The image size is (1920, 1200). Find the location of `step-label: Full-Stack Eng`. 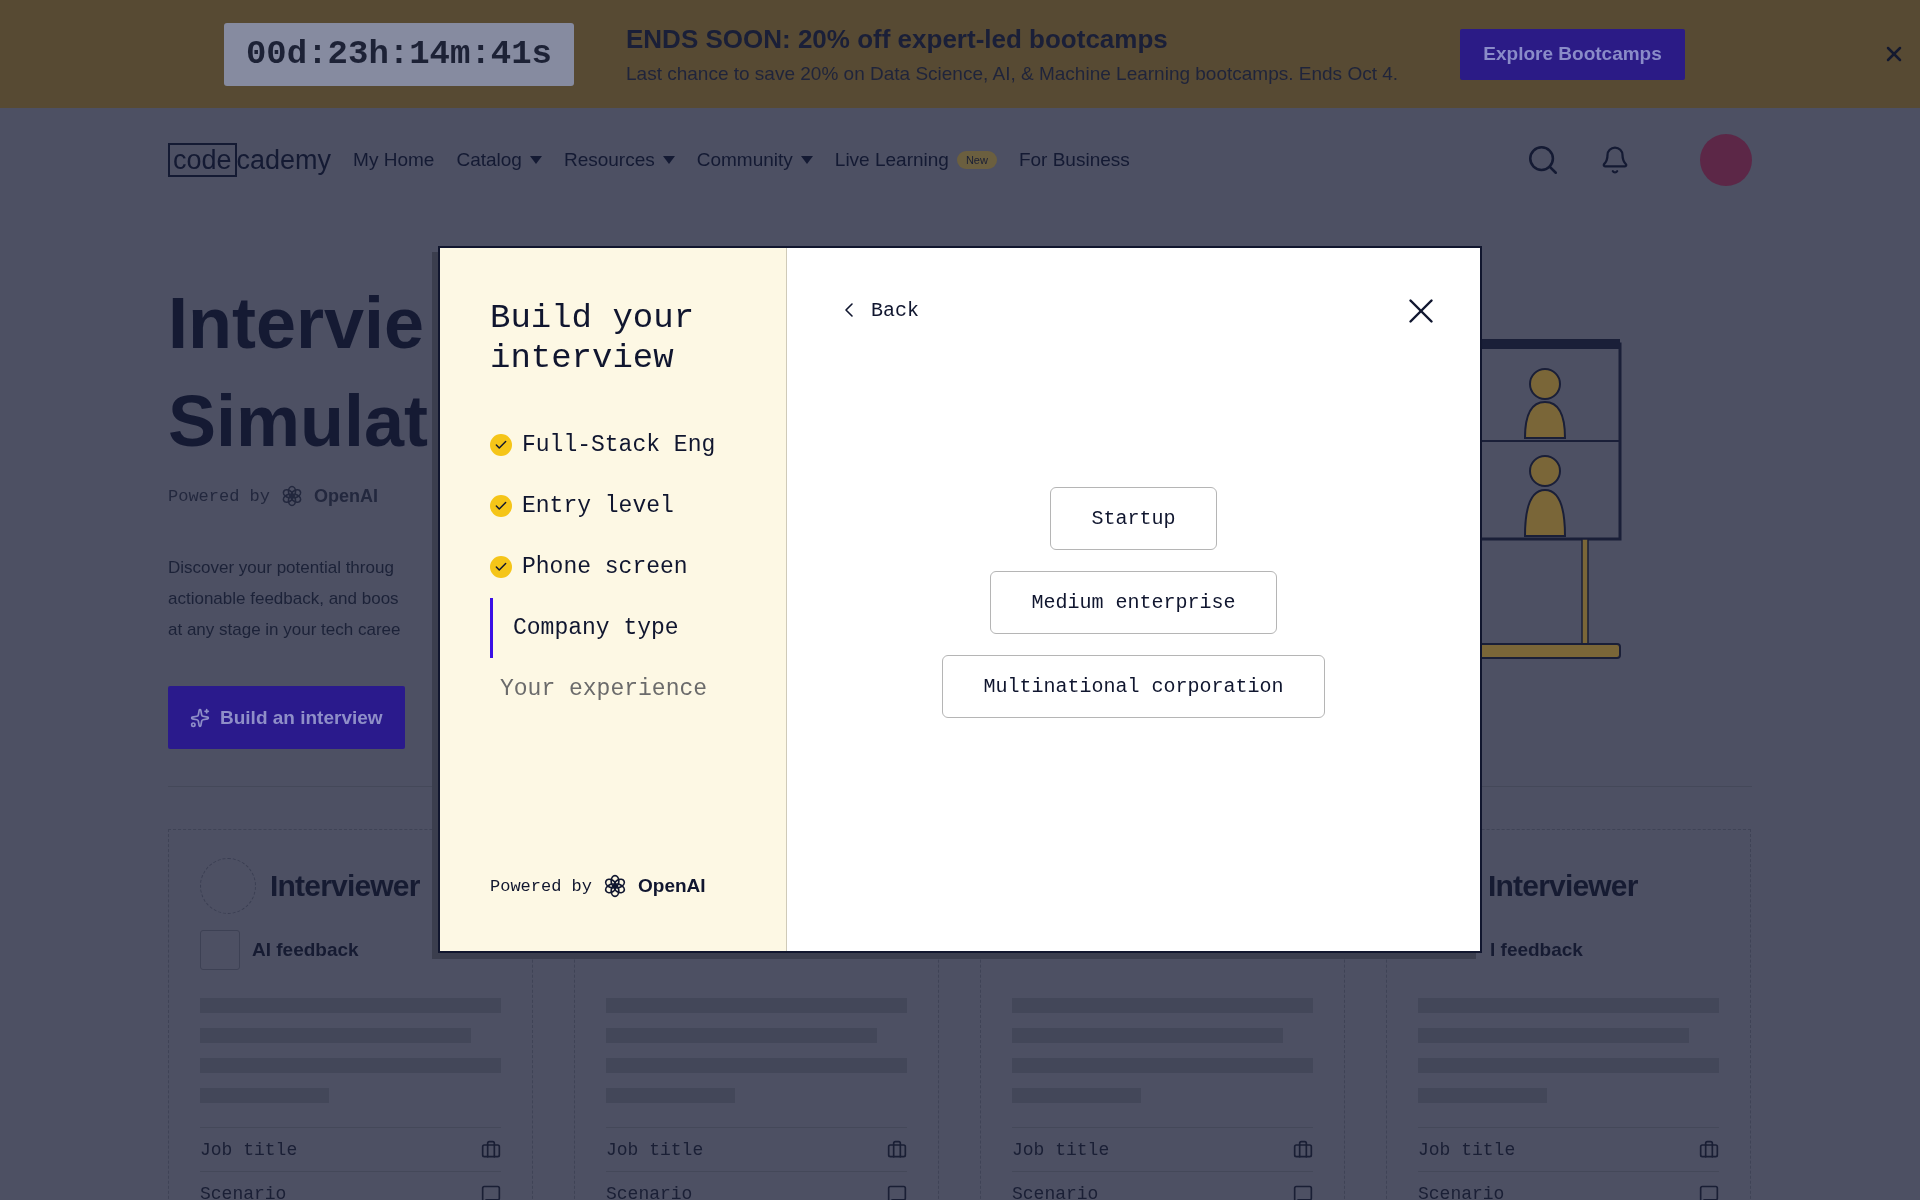

step-label: Full-Stack Eng is located at coordinates (619, 444).